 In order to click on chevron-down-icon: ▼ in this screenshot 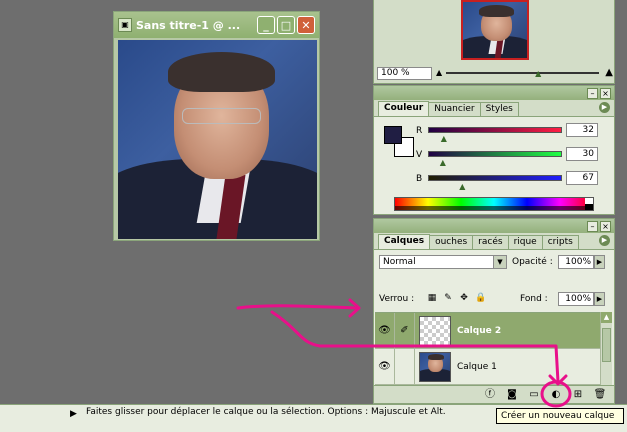, I will do `click(499, 262)`.